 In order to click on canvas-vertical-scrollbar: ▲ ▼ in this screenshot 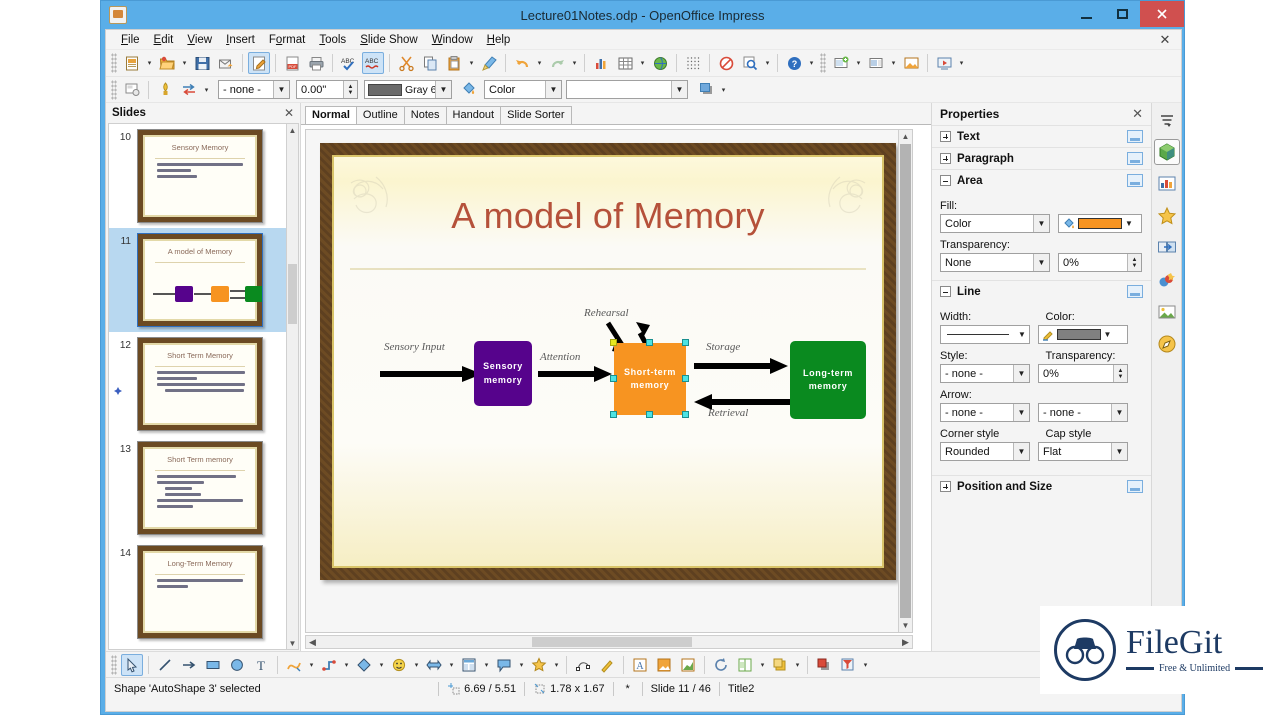, I will do `click(905, 381)`.